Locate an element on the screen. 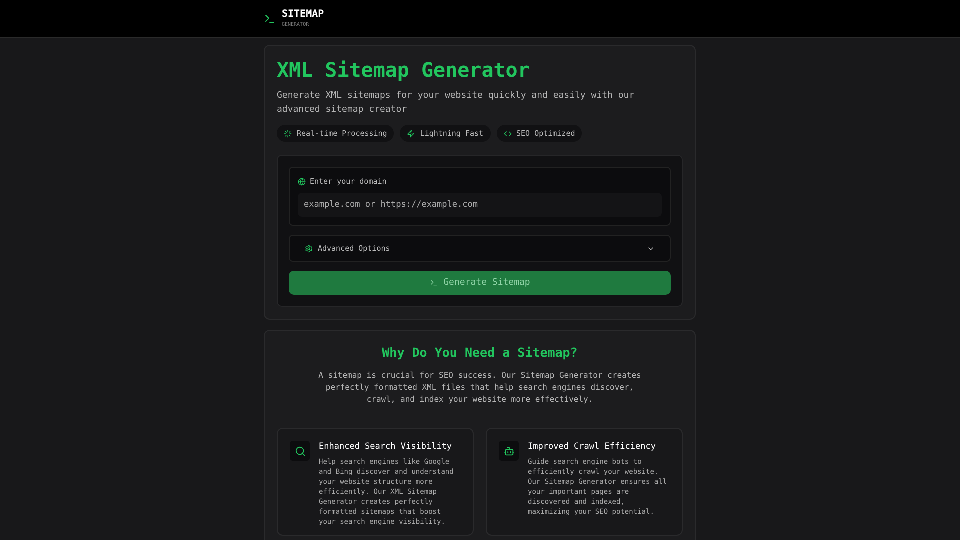 The image size is (960, 540). globe-icon is located at coordinates (302, 182).